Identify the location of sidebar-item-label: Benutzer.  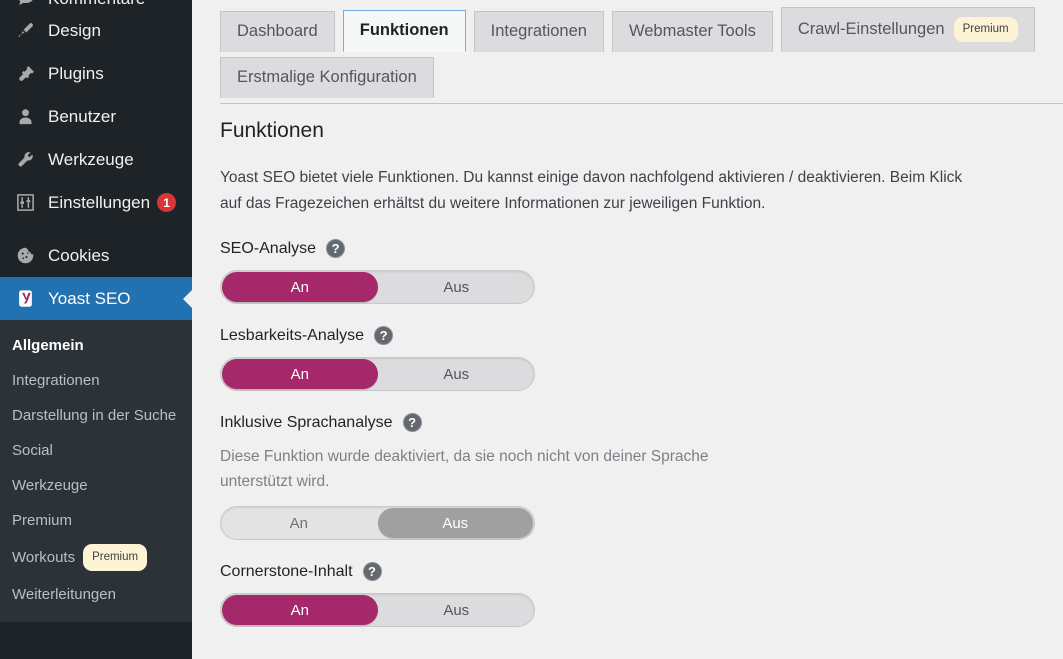
(82, 116).